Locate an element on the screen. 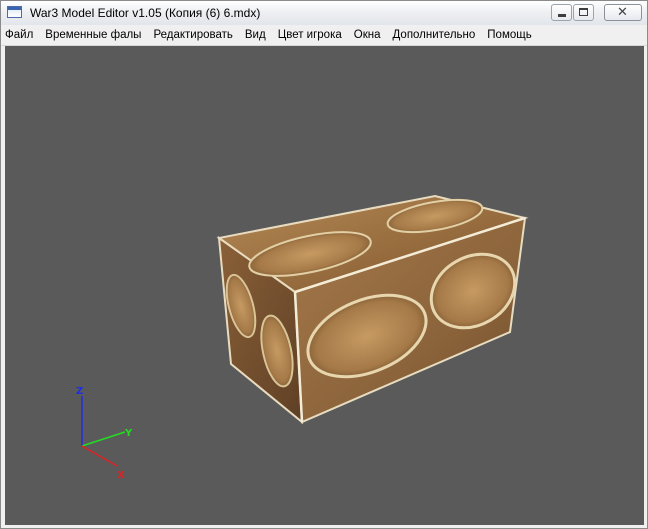  maximize-icon is located at coordinates (583, 12).